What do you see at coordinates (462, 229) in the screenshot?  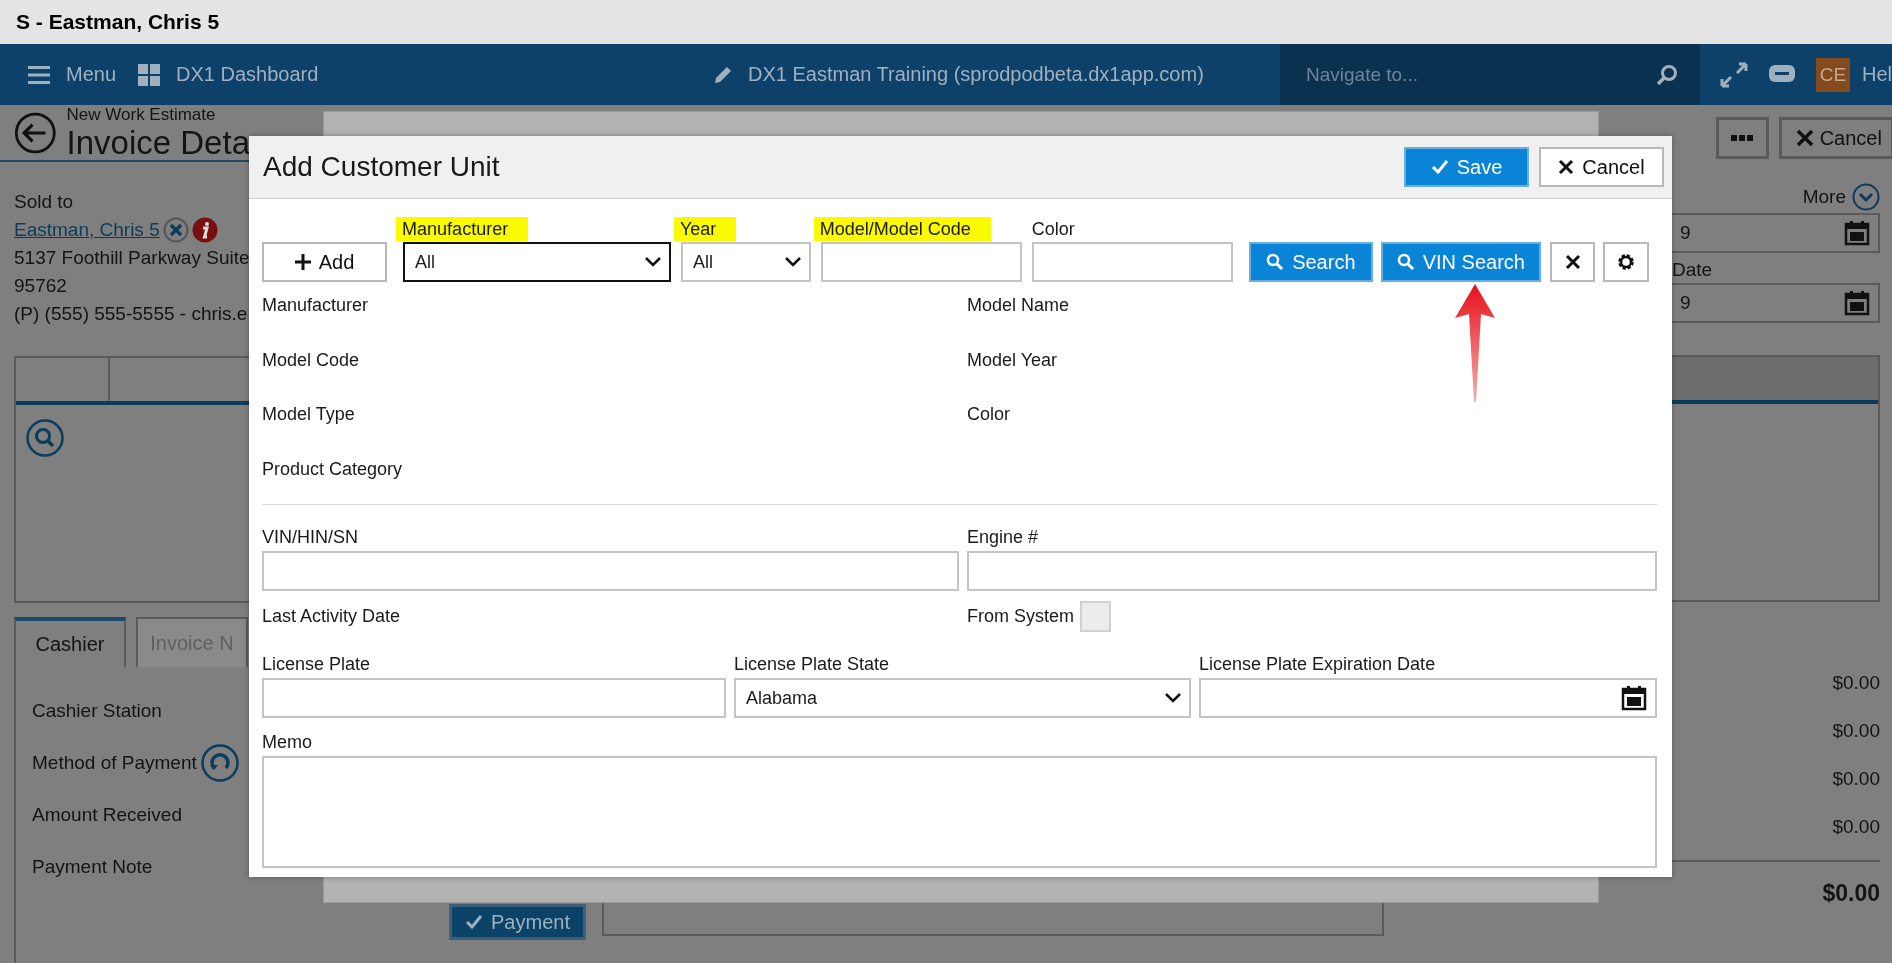 I see `filter-label: Manufacturer` at bounding box center [462, 229].